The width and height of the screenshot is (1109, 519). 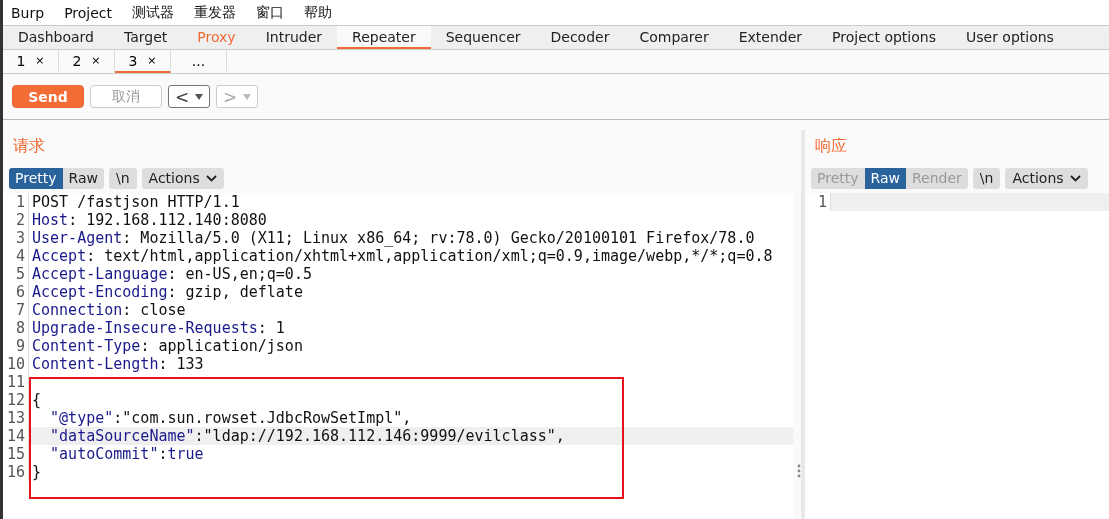 I want to click on tool-tab: Sequencer, so click(x=483, y=37).